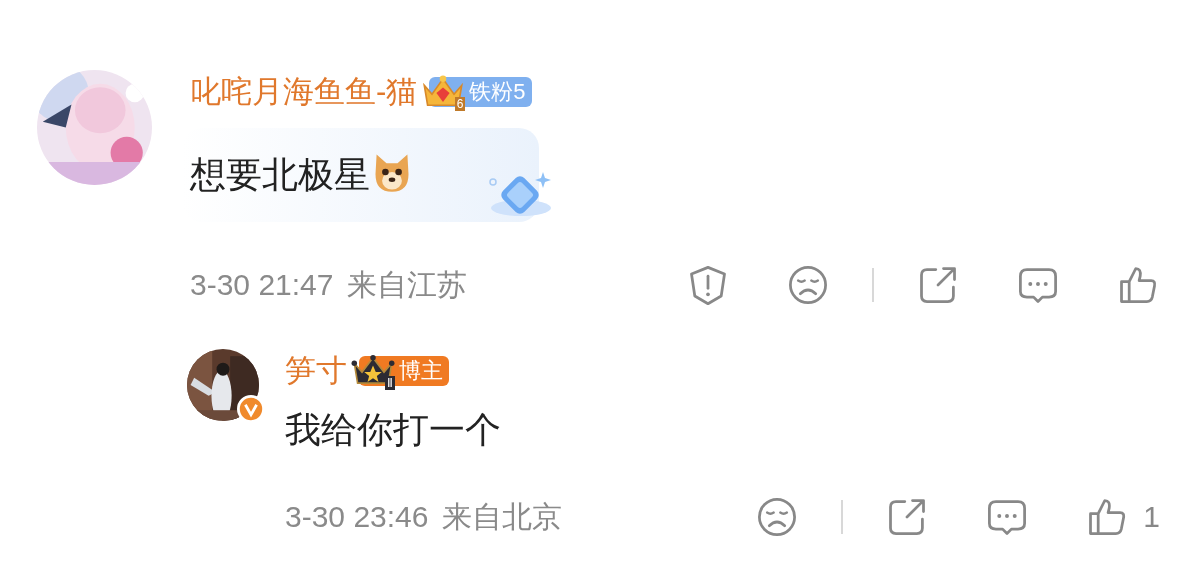 The height and width of the screenshot is (587, 1200). I want to click on like-button: 1, so click(1122, 517).